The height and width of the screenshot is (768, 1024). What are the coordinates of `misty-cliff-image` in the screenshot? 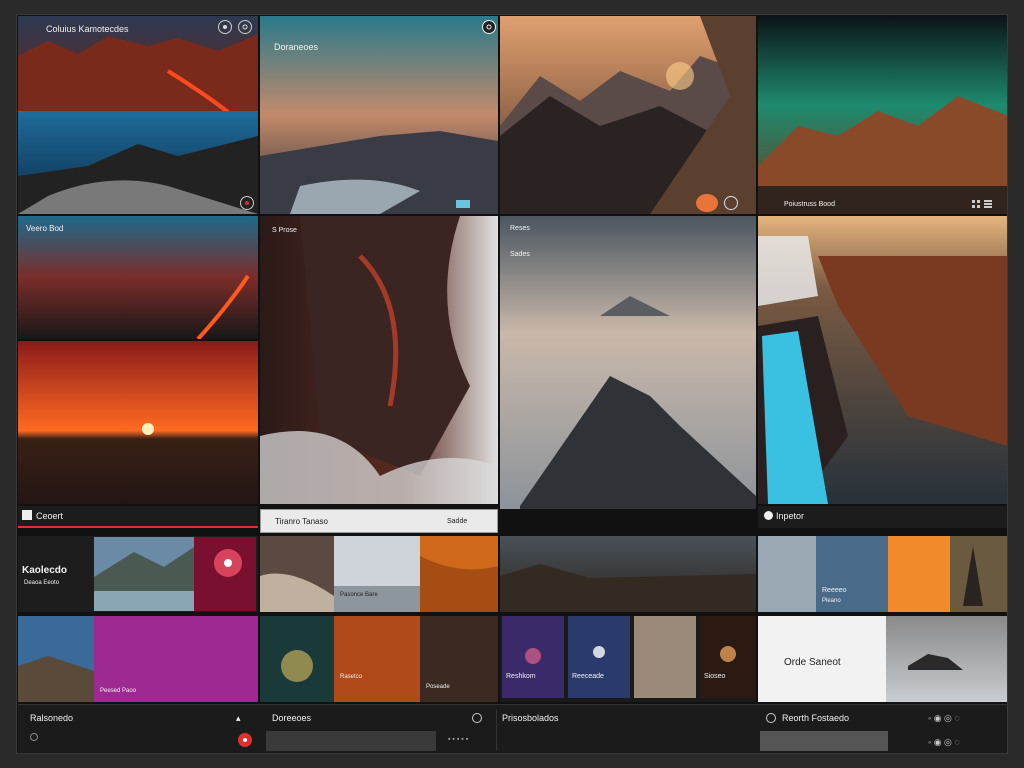 It's located at (379, 360).